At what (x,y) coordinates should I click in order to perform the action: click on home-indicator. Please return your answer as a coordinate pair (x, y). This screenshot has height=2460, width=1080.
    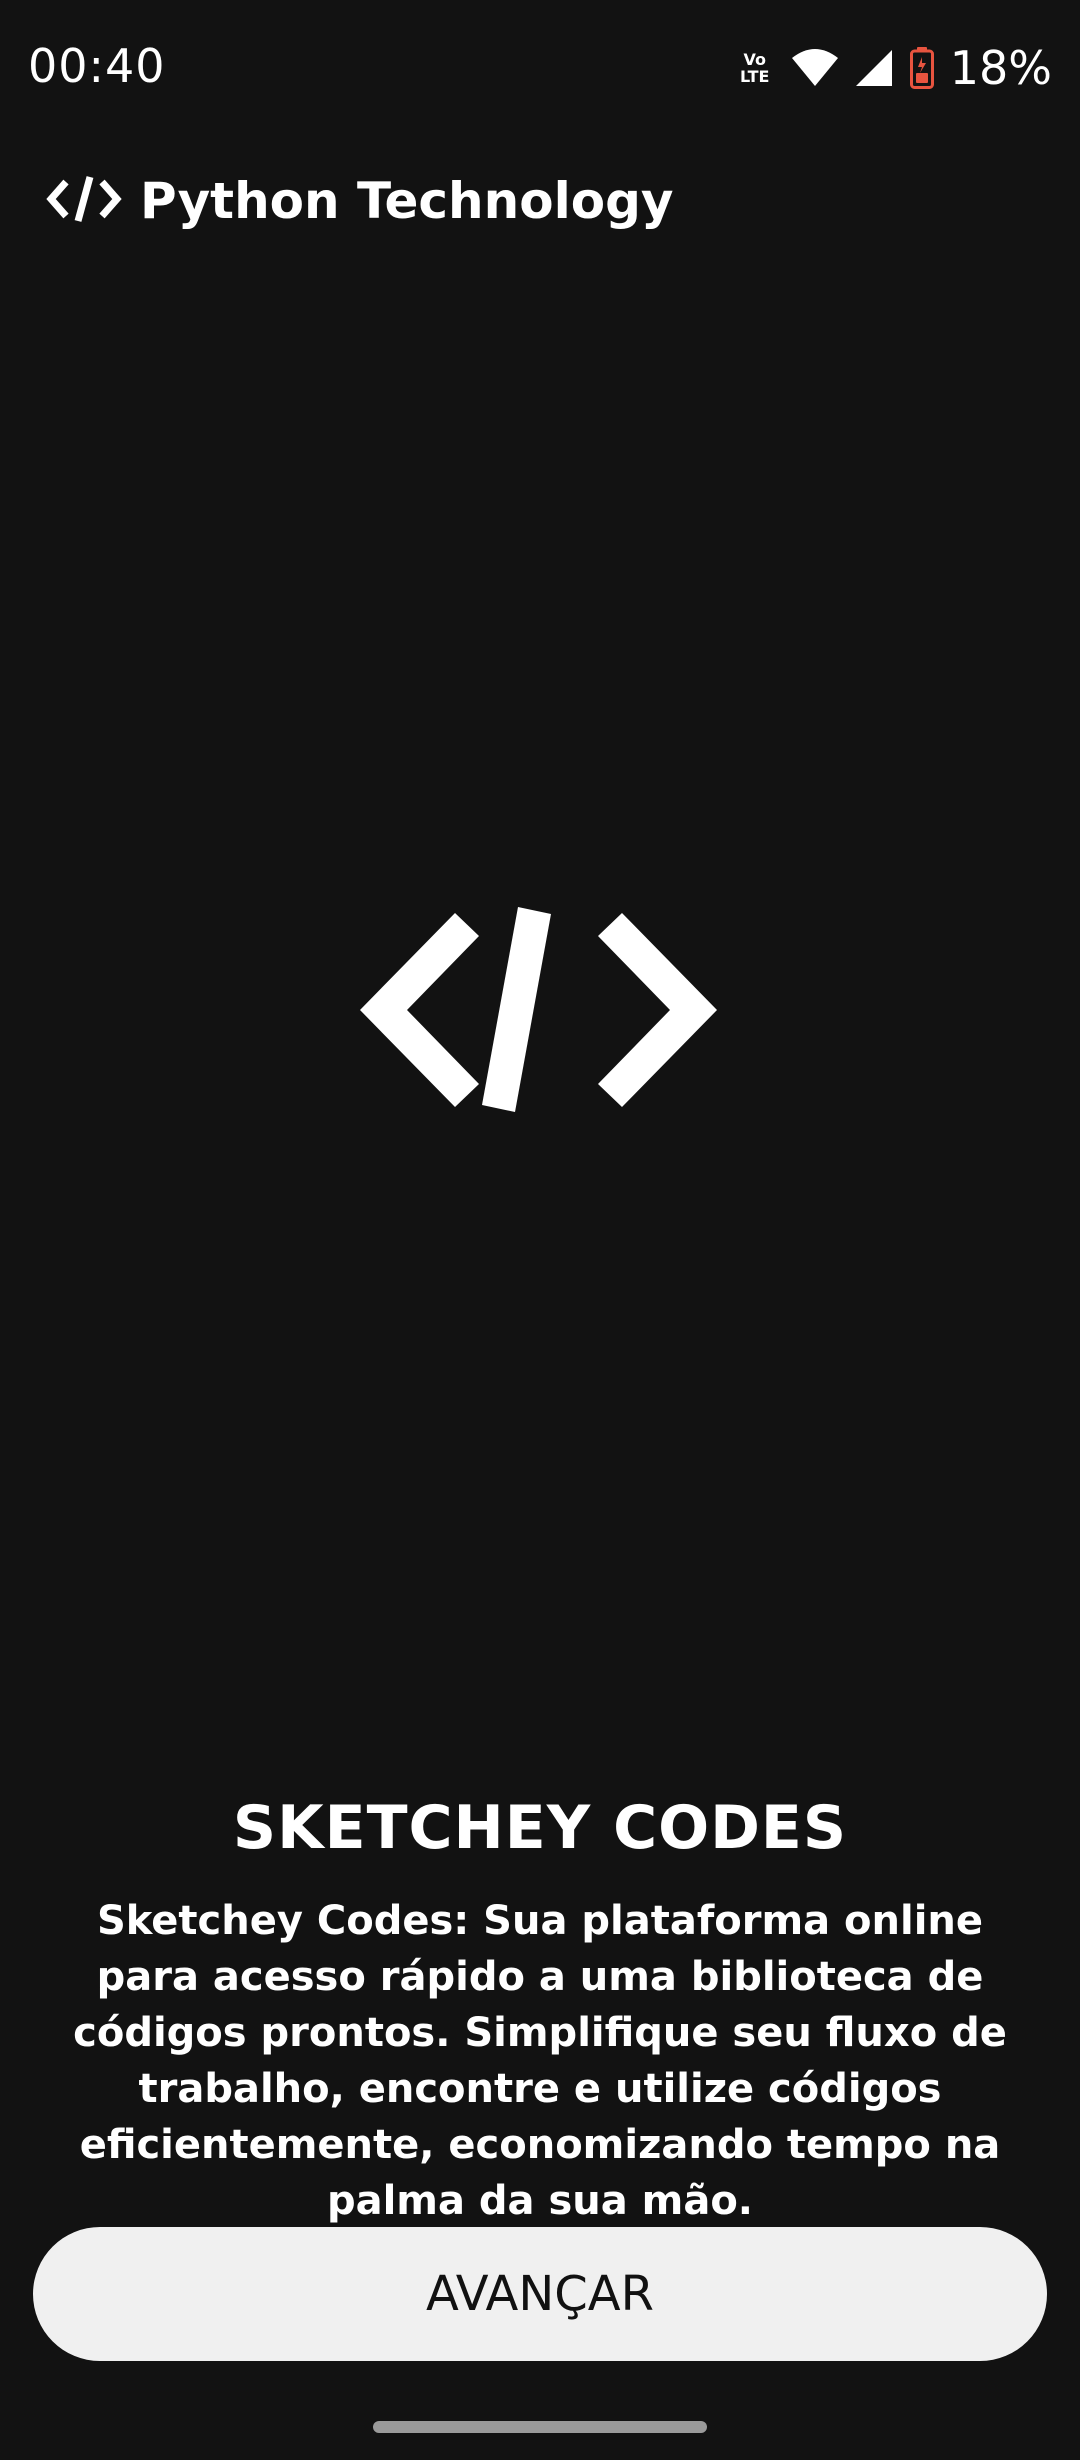
    Looking at the image, I should click on (540, 2427).